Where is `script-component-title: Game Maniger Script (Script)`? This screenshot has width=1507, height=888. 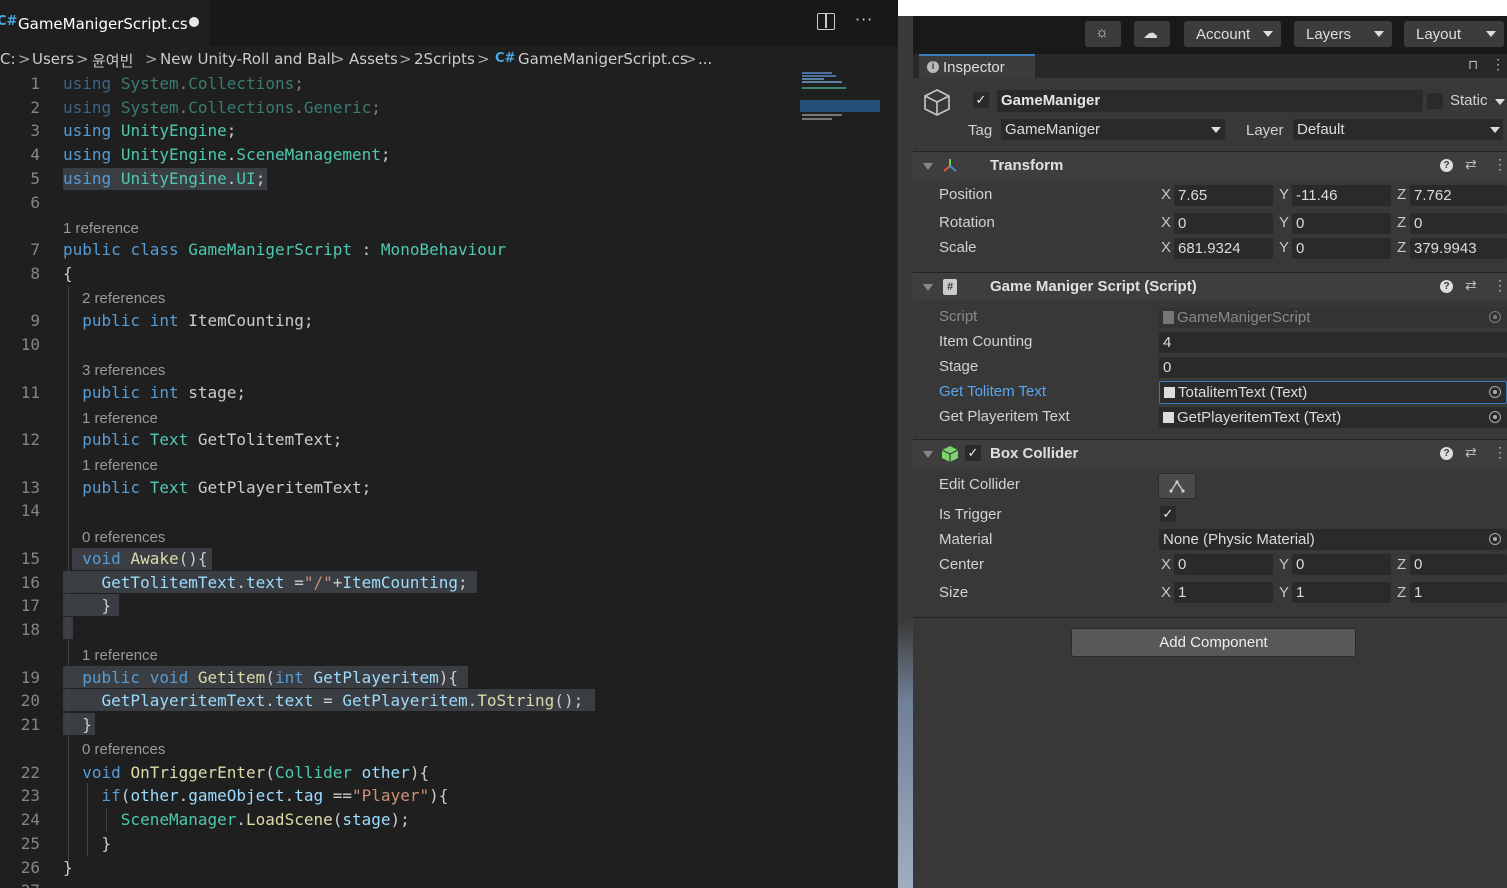
script-component-title: Game Maniger Script (Script) is located at coordinates (1093, 286).